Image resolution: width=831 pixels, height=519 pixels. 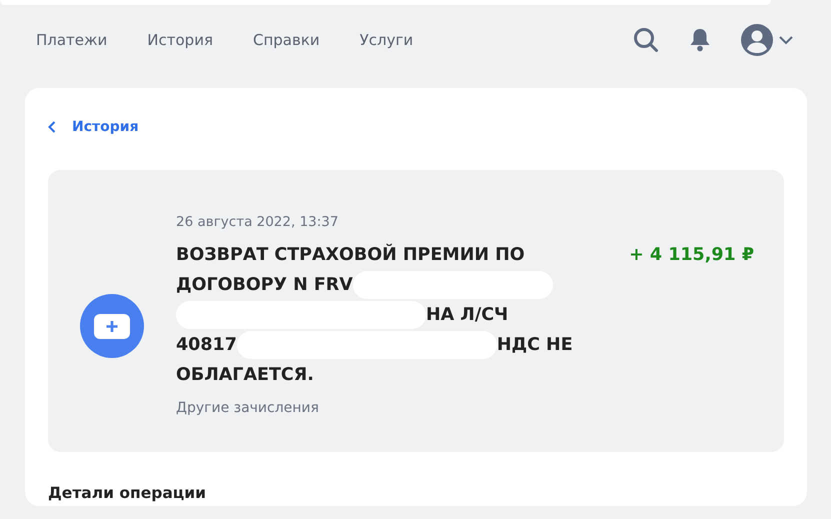 I want to click on search-icon, so click(x=646, y=40).